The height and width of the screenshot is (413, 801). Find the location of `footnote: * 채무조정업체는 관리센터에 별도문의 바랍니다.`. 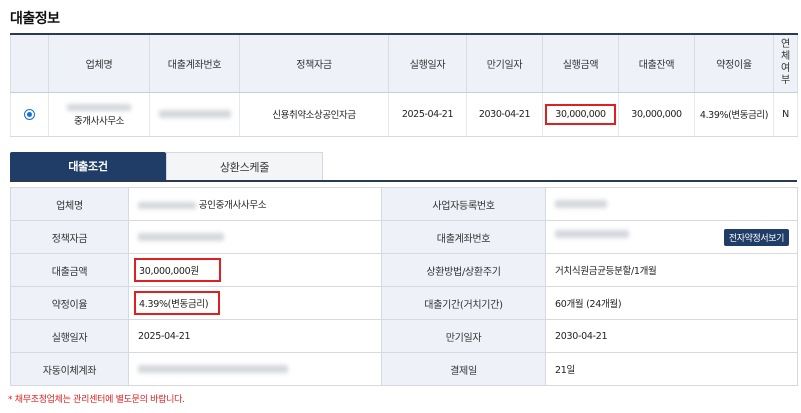

footnote: * 채무조정업체는 관리센터에 별도문의 바랍니다. is located at coordinates (96, 400).